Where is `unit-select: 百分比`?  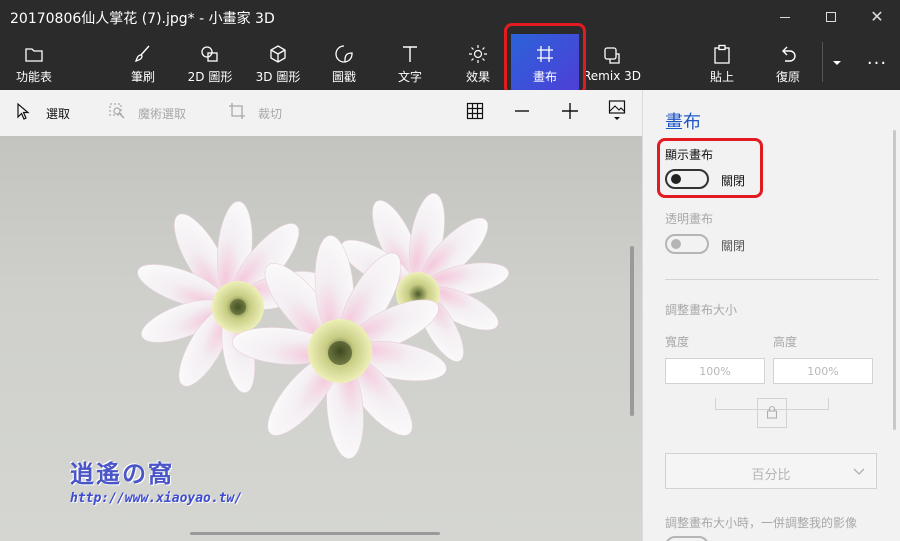
unit-select: 百分比 is located at coordinates (771, 471).